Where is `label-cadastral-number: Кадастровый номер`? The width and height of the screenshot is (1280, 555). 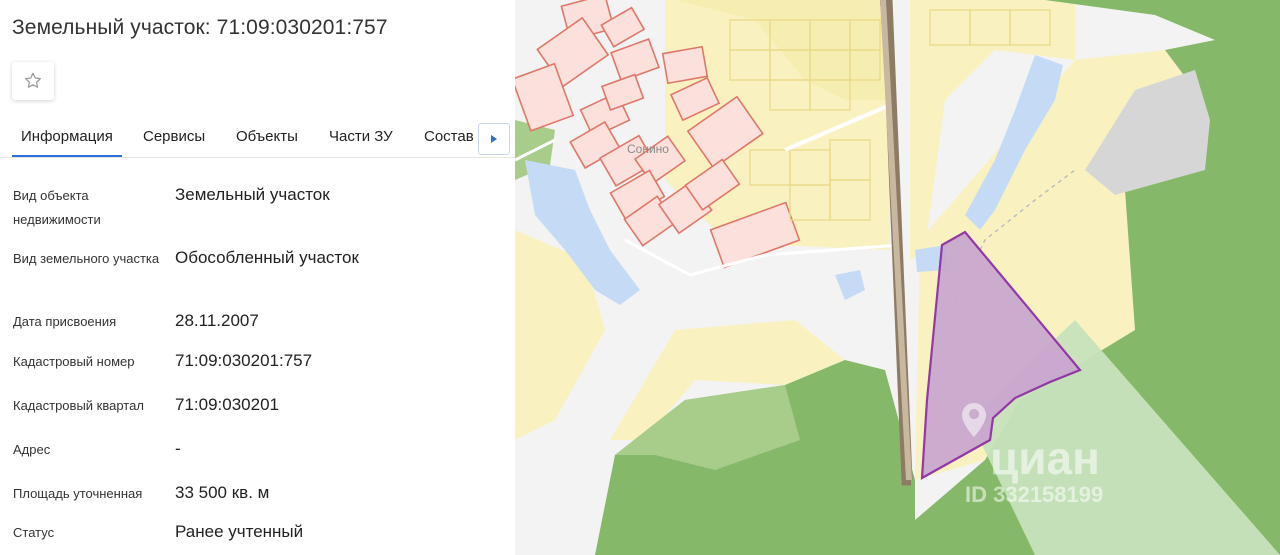
label-cadastral-number: Кадастровый номер is located at coordinates (74, 361).